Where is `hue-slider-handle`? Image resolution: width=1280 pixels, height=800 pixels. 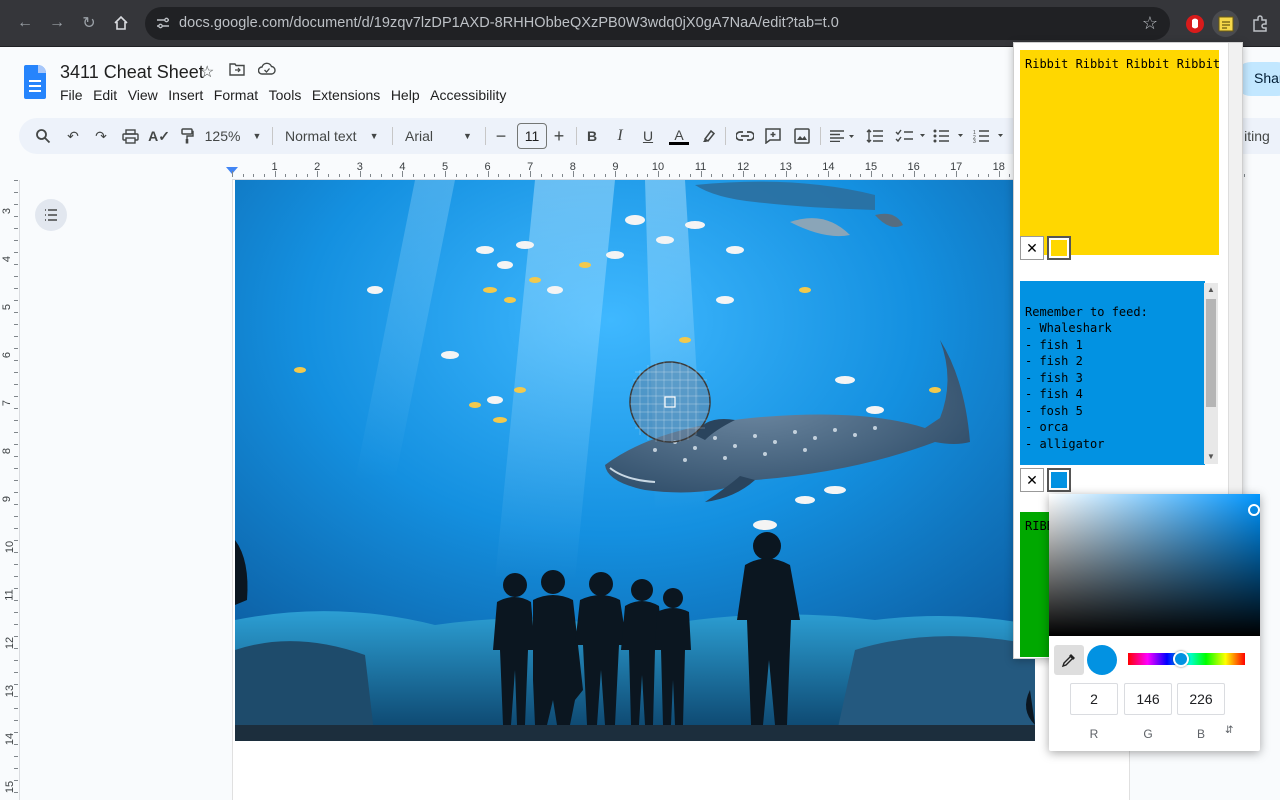 hue-slider-handle is located at coordinates (1181, 659).